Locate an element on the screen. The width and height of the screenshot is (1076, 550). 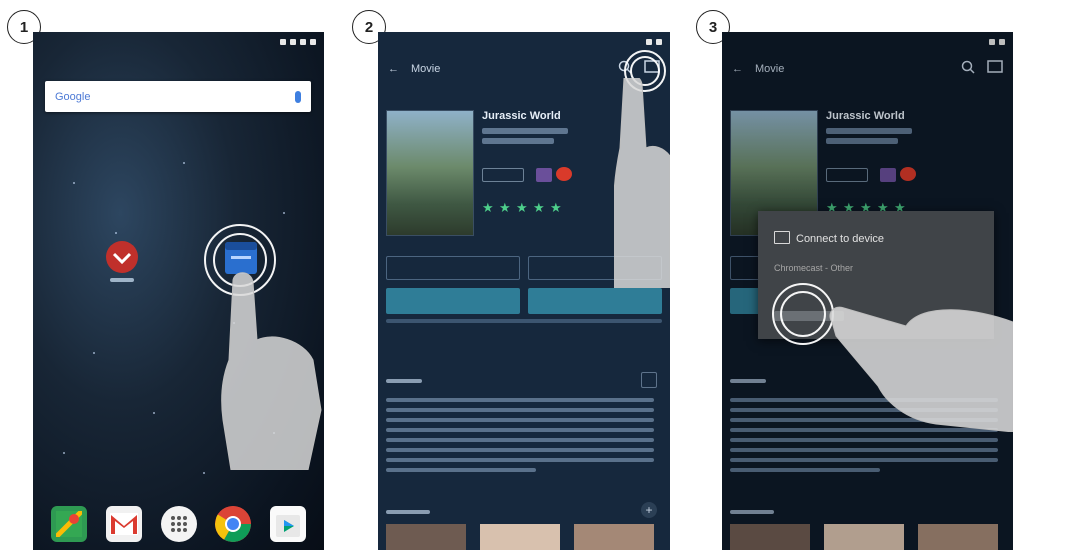
camera-app-icon is located at coordinates (122, 261).